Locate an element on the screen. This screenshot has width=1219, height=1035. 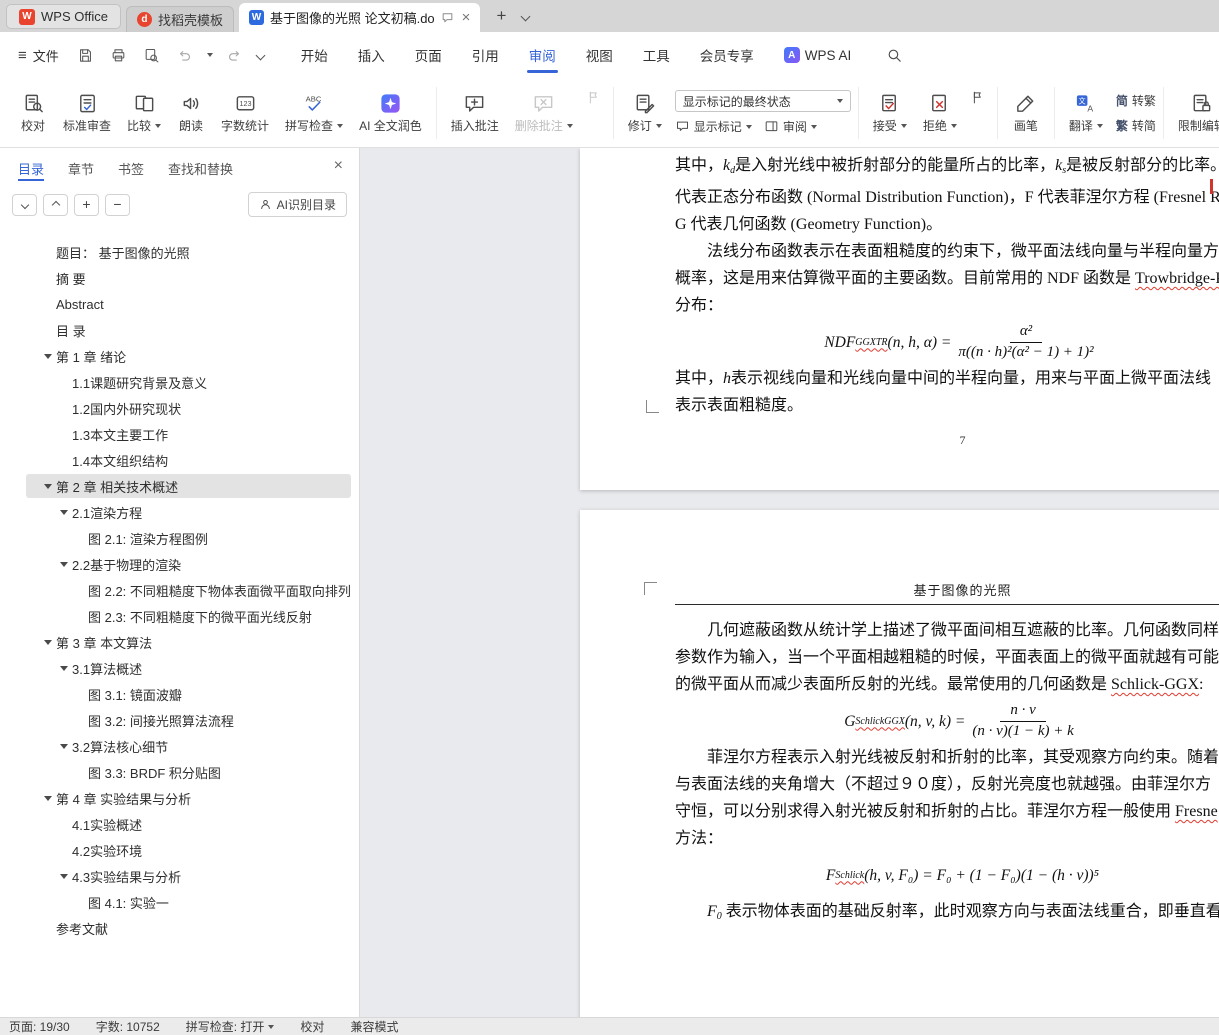
compare-button: 比较 is located at coordinates (144, 112).